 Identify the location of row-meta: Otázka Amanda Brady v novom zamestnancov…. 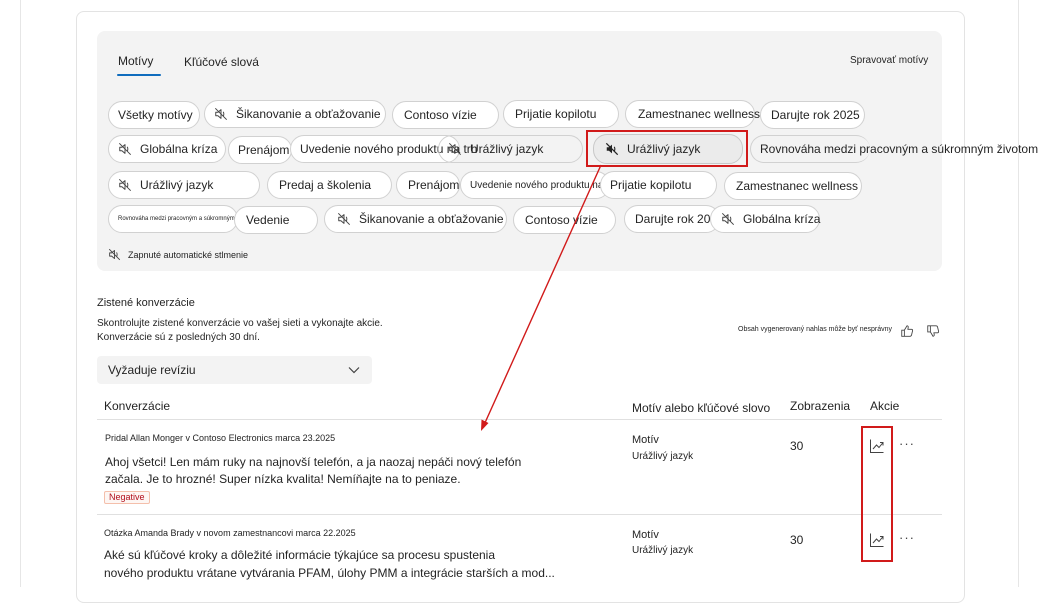
(230, 533).